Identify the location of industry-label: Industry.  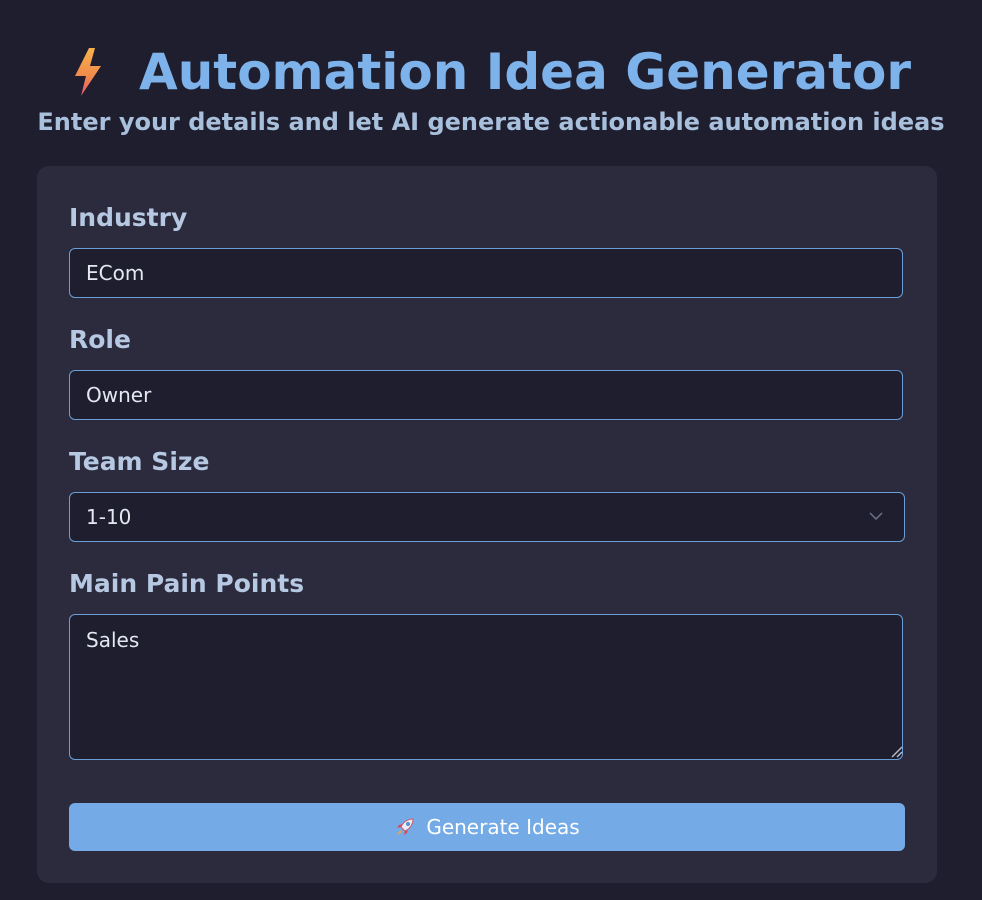
(128, 217).